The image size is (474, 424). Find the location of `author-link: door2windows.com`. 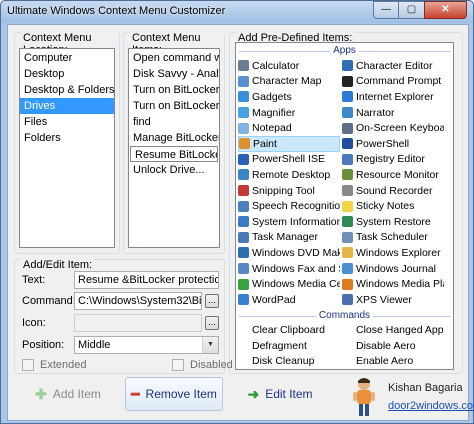

author-link: door2windows.com is located at coordinates (431, 406).